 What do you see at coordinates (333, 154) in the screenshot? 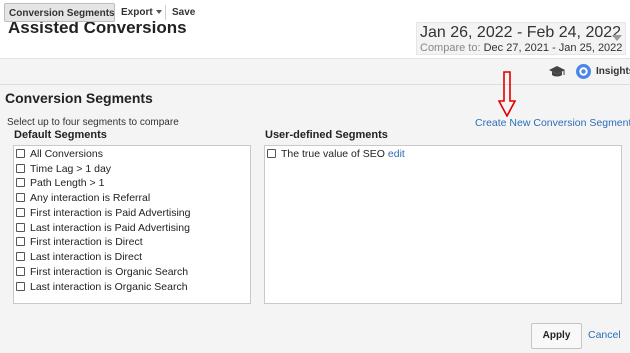
I see `segment-label: The true value of SEO` at bounding box center [333, 154].